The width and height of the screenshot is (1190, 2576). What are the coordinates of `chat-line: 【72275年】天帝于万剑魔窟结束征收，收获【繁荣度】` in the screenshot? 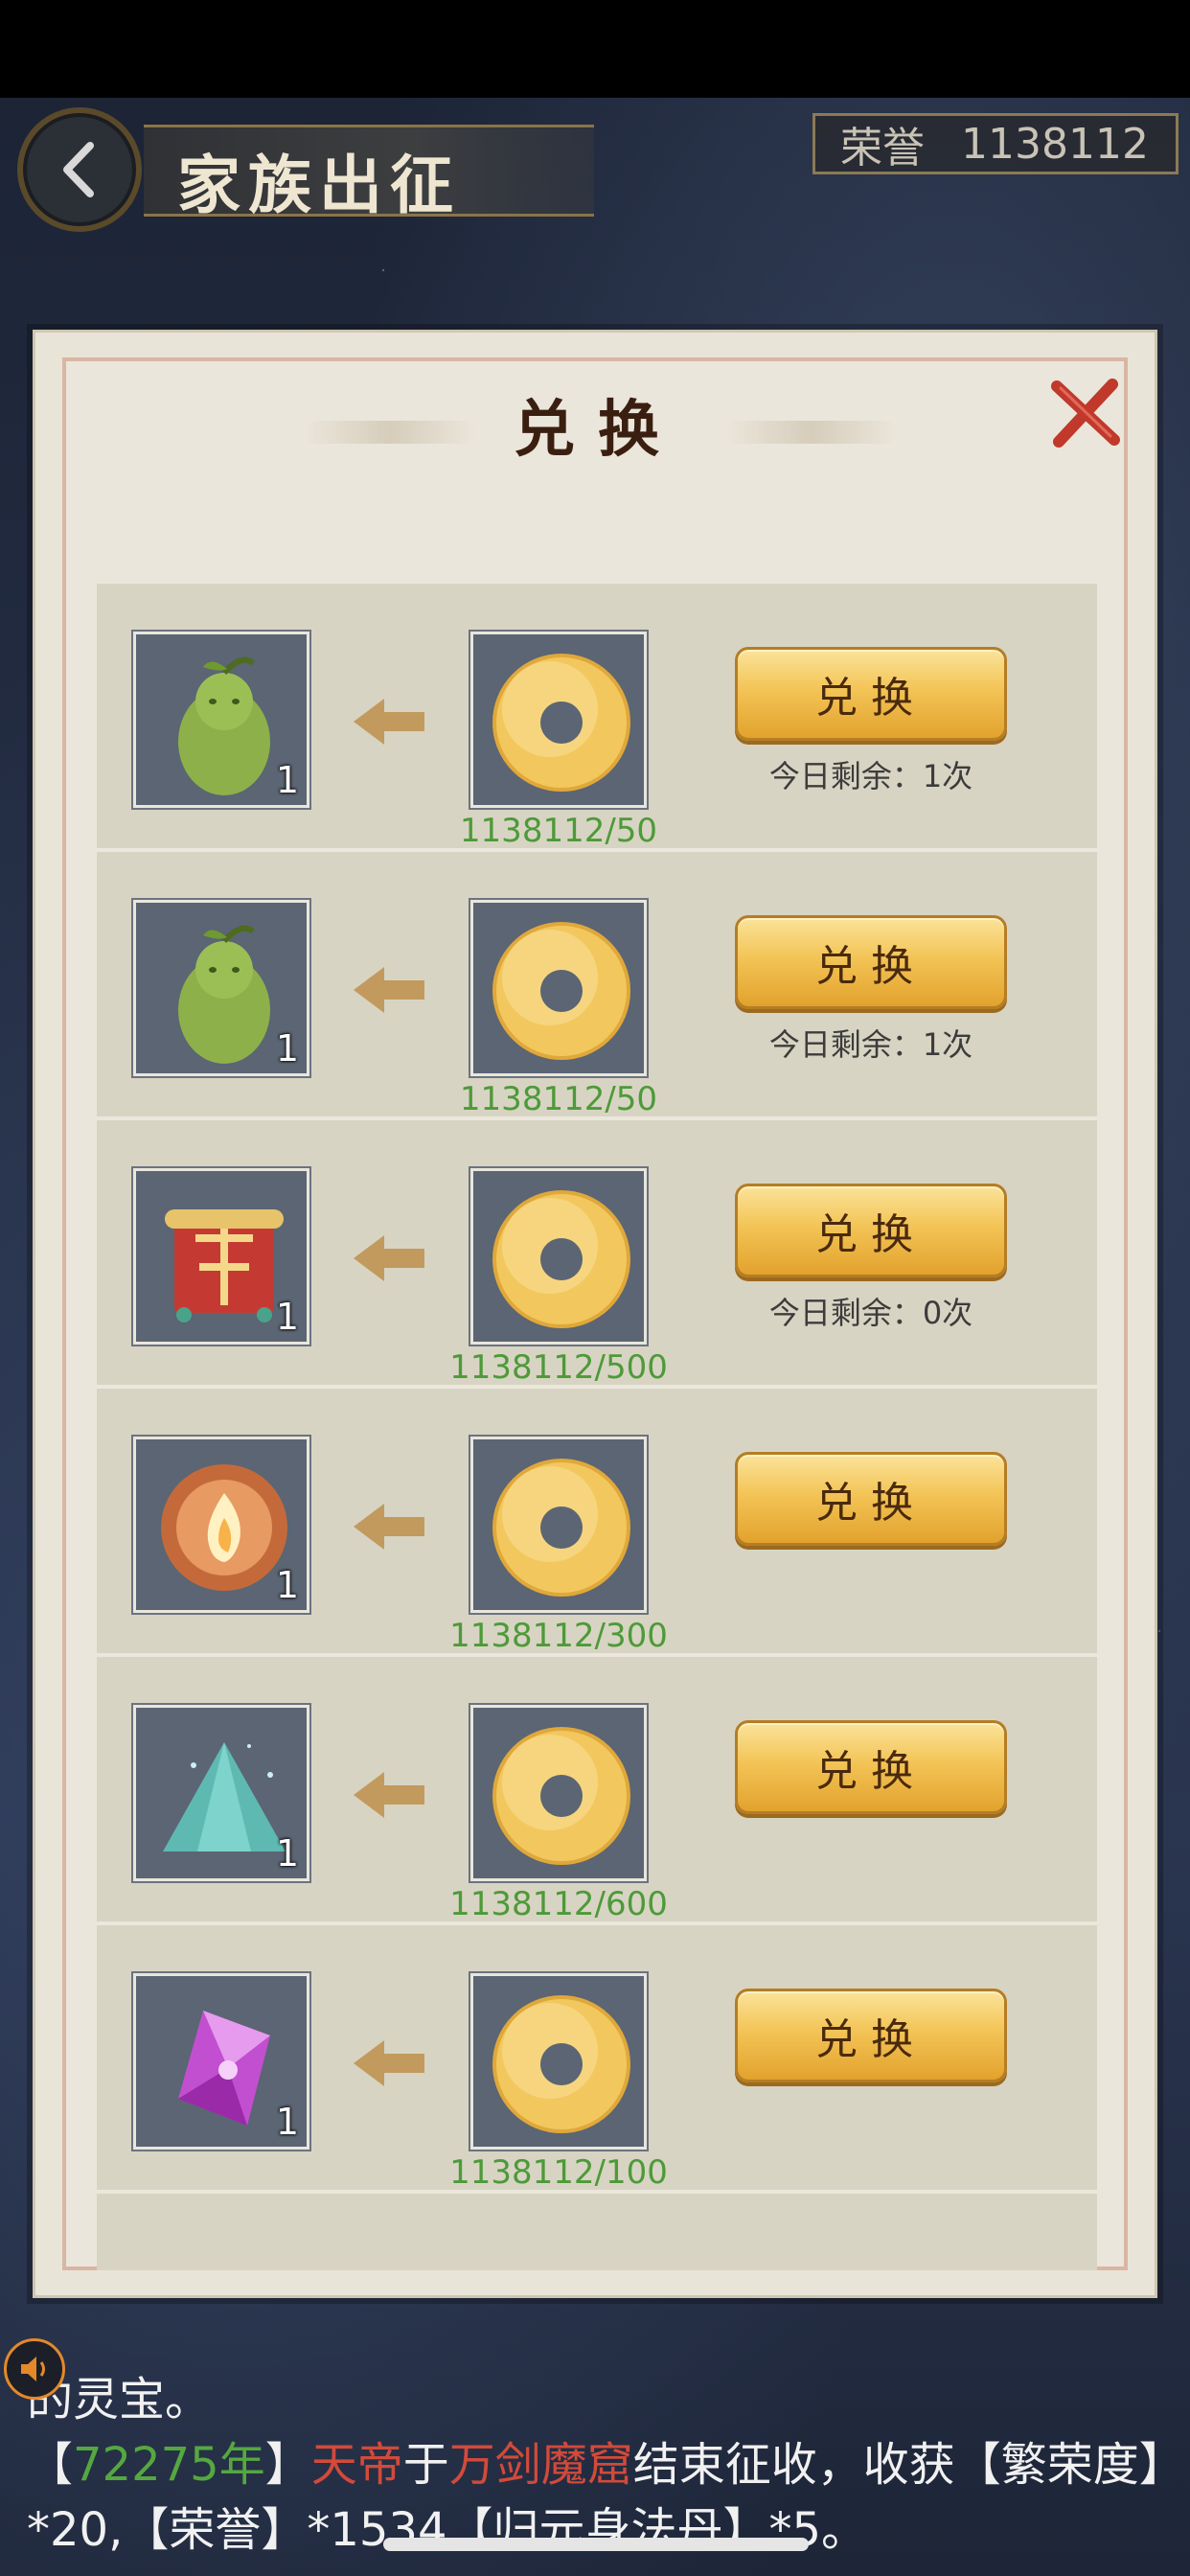 It's located at (606, 2460).